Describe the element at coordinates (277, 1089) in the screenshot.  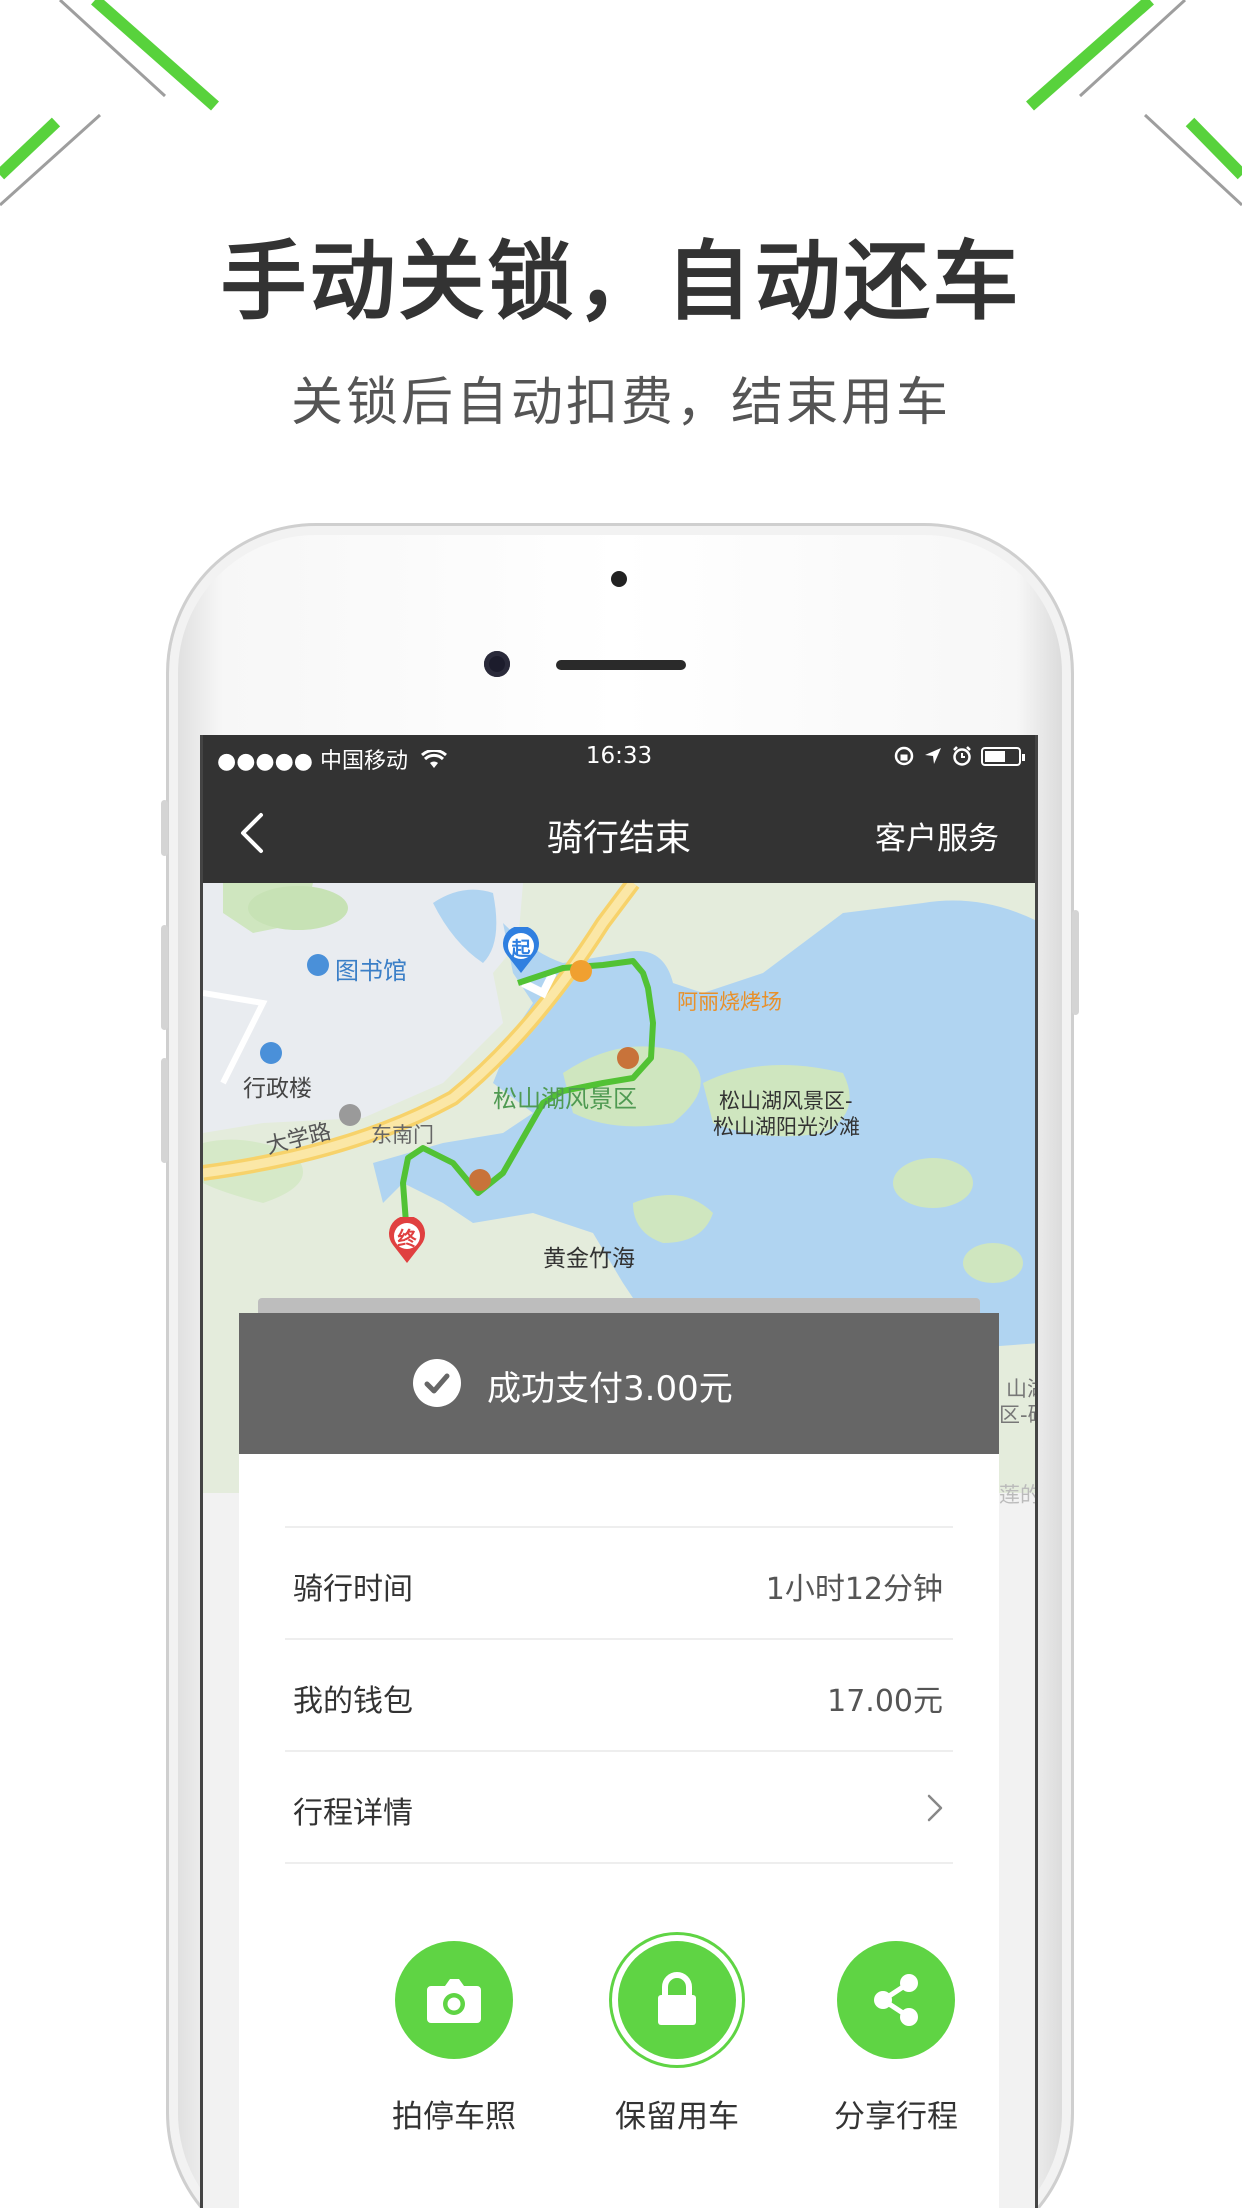
I see `map-label-admin: 行政楼` at that location.